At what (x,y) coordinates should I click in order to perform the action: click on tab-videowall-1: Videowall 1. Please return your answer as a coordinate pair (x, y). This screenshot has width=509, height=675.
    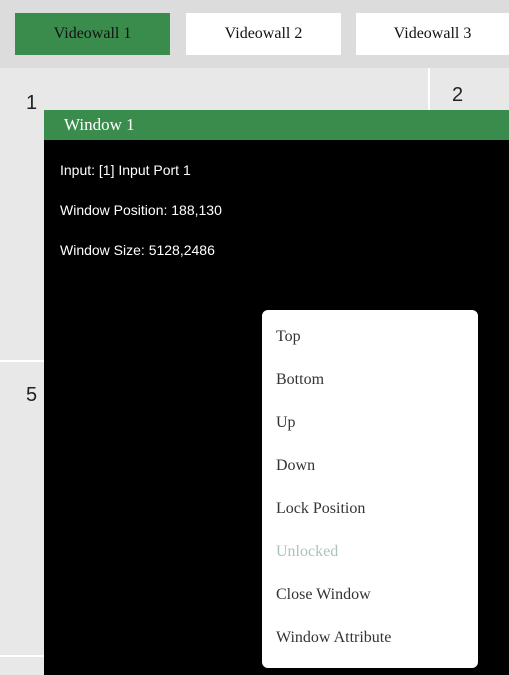
    Looking at the image, I should click on (92, 34).